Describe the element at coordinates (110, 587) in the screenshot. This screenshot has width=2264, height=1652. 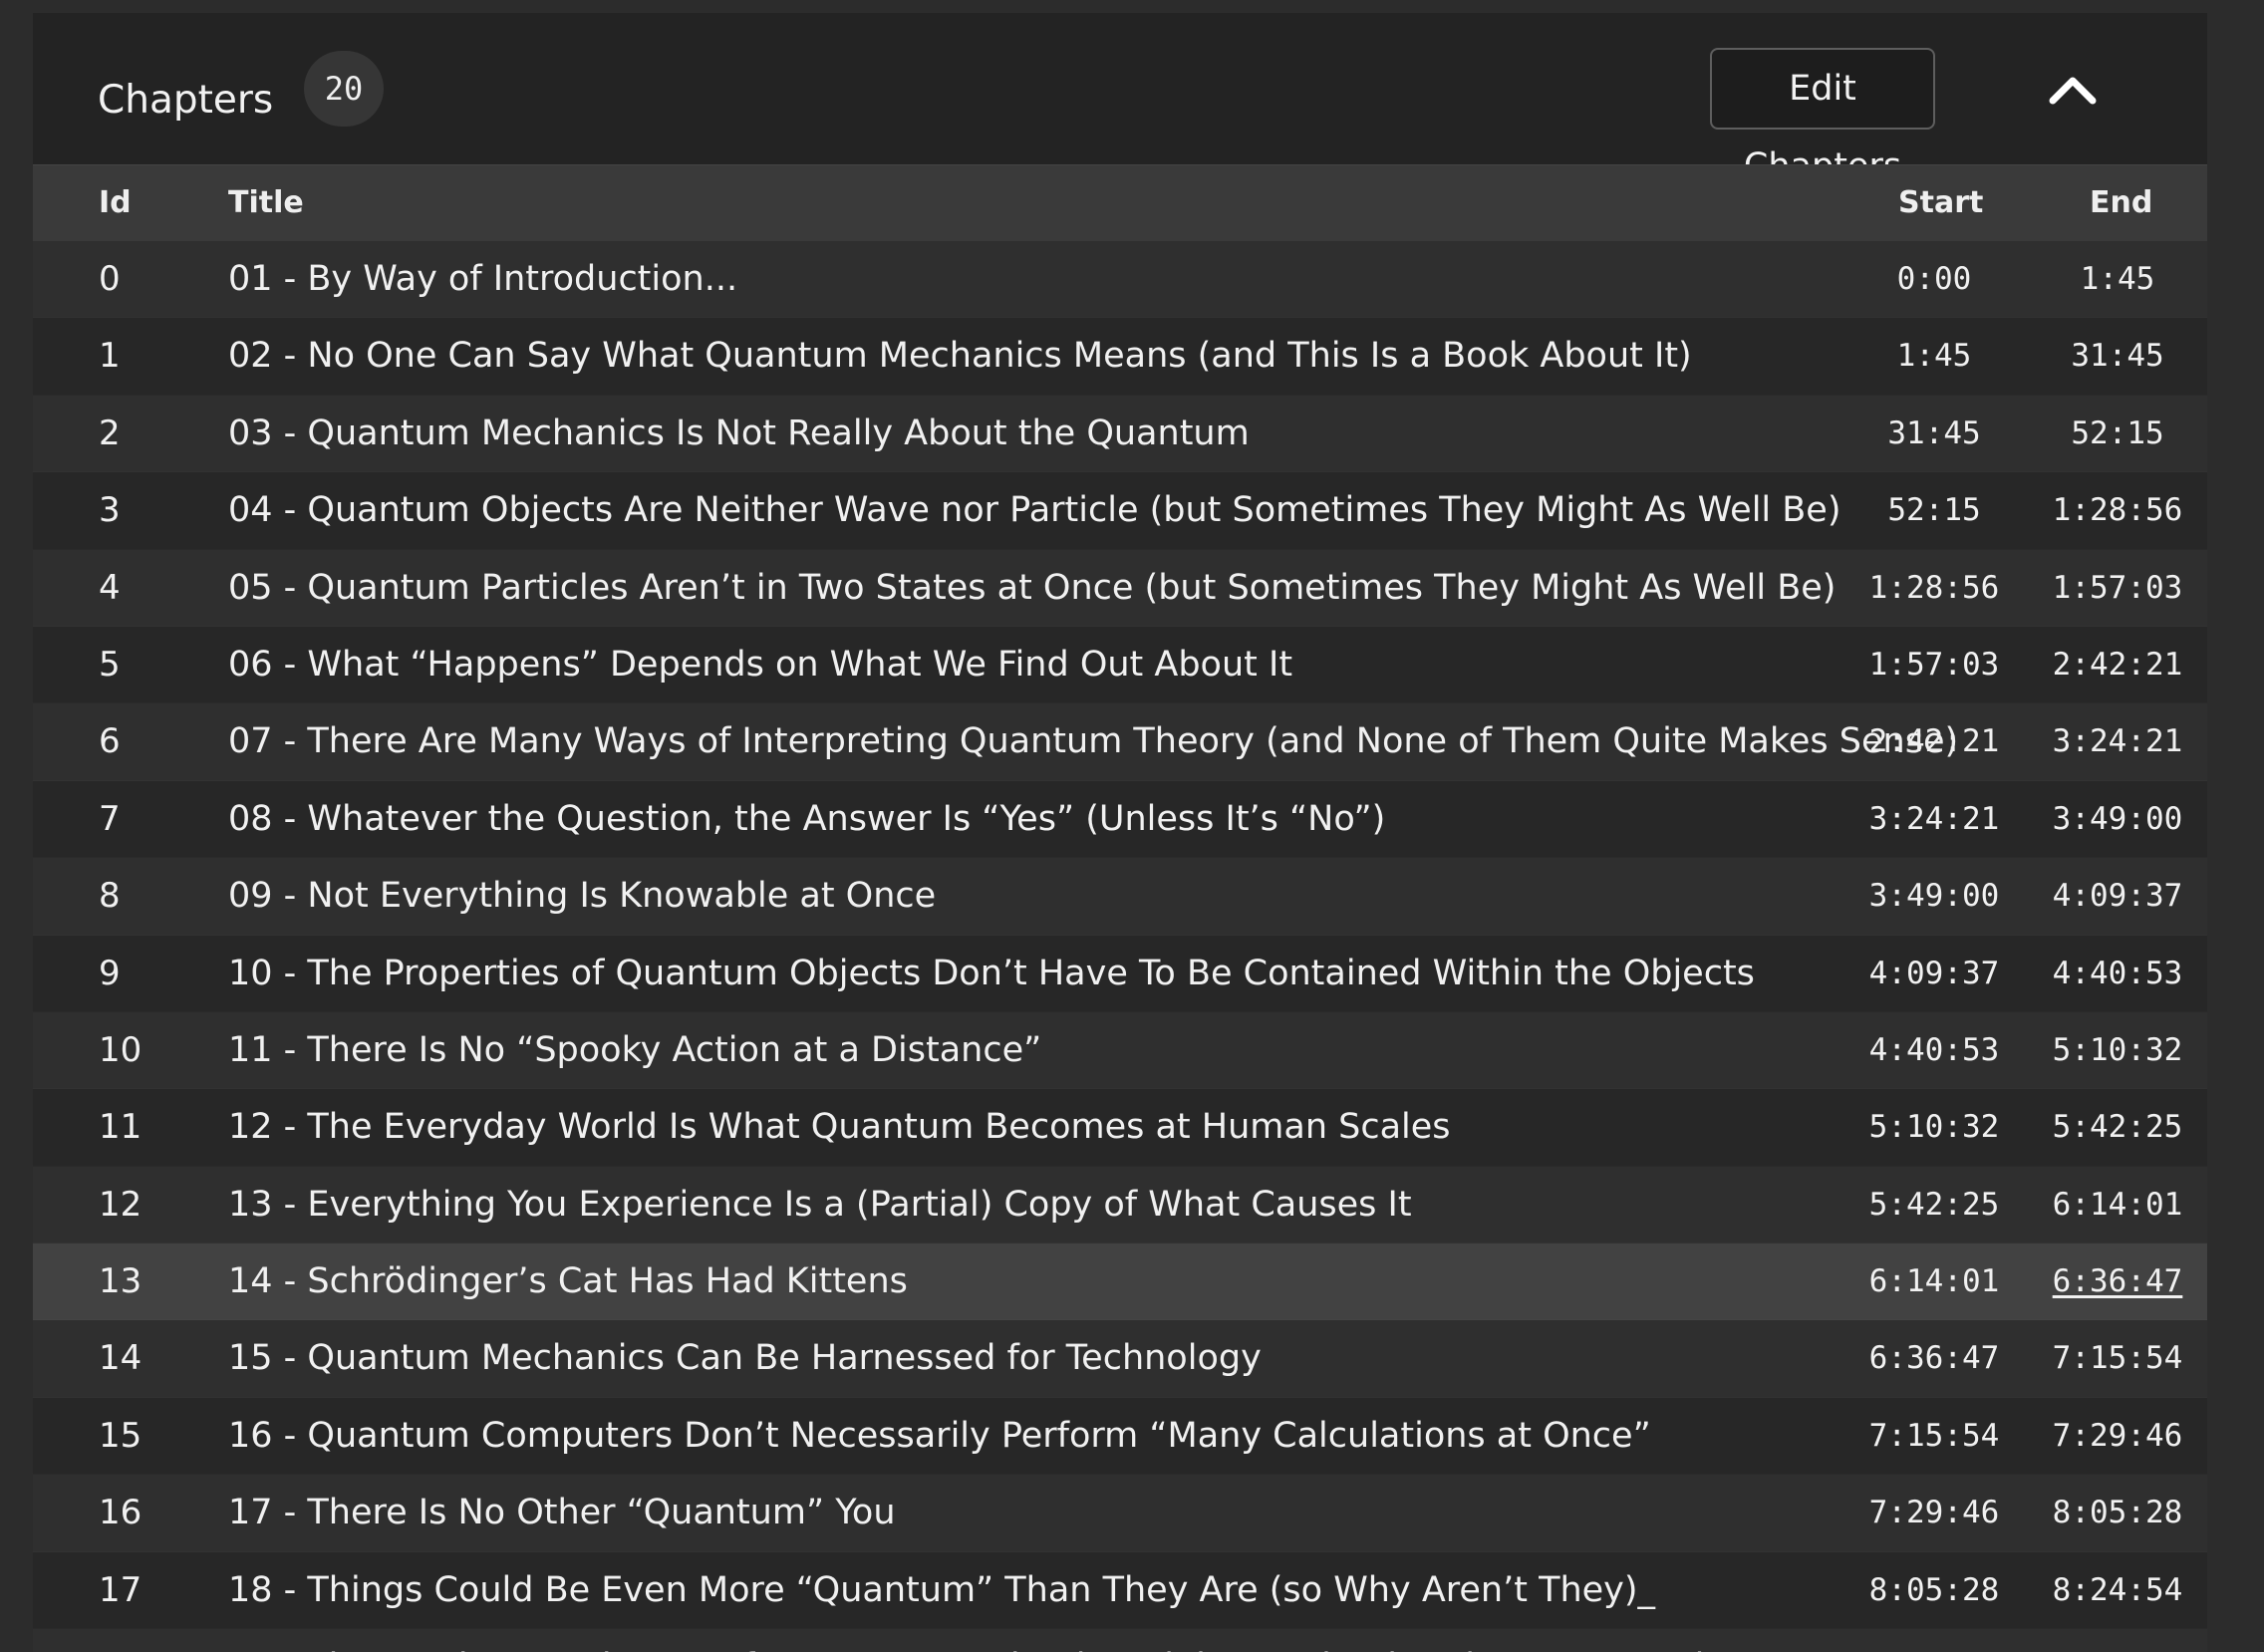
I see `chapter-id: 4` at that location.